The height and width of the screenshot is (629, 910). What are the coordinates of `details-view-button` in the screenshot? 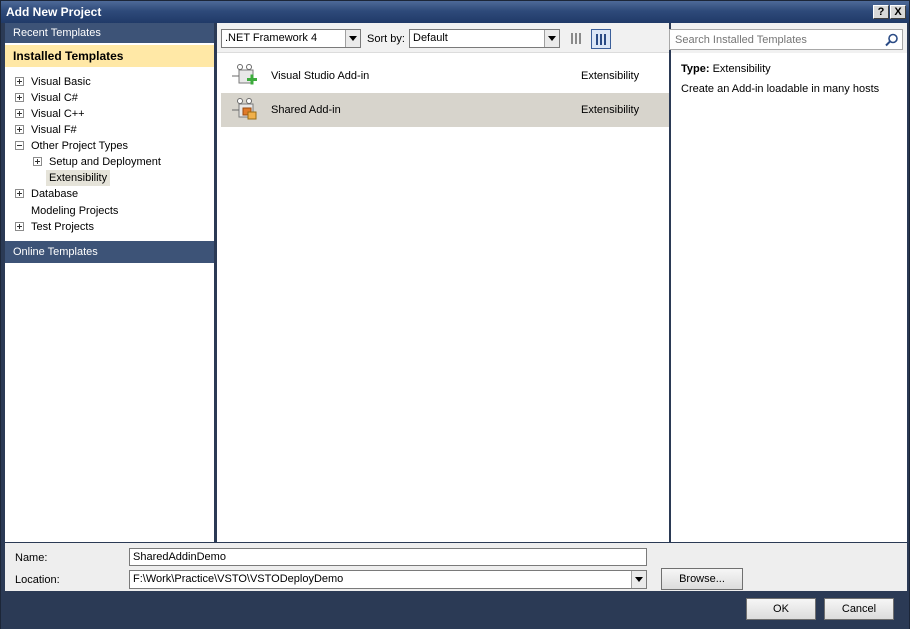 It's located at (601, 39).